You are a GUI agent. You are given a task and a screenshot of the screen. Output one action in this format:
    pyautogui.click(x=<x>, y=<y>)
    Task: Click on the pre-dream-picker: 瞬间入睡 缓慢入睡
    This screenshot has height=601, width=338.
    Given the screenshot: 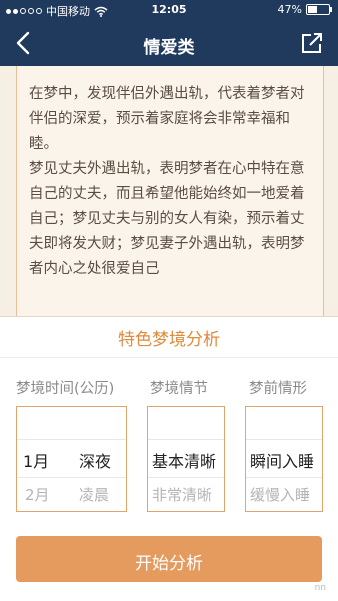 What is the action you would take?
    pyautogui.click(x=284, y=459)
    